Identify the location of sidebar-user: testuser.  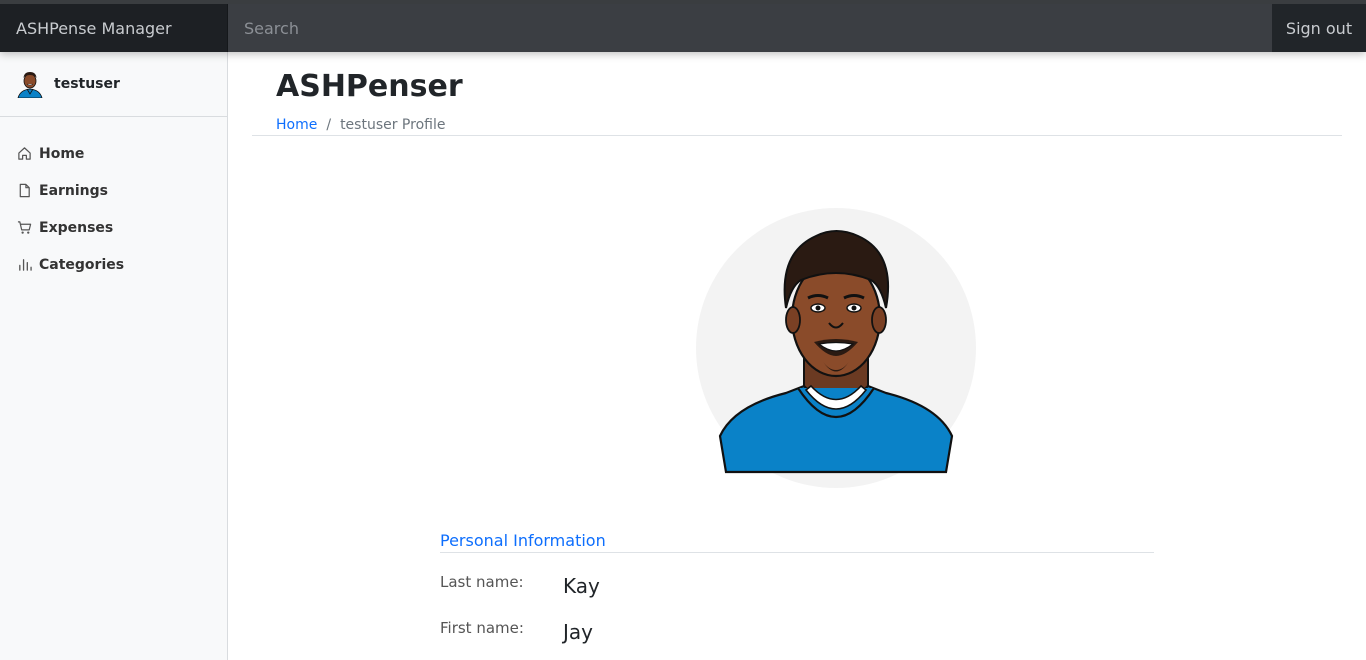
(113, 84).